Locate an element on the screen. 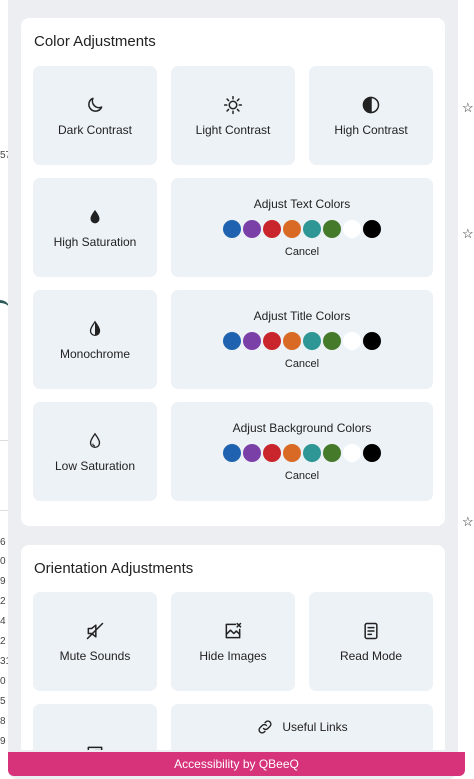 This screenshot has width=474, height=779. adjust-text-colors-title: Adjust Text Colors is located at coordinates (302, 204).